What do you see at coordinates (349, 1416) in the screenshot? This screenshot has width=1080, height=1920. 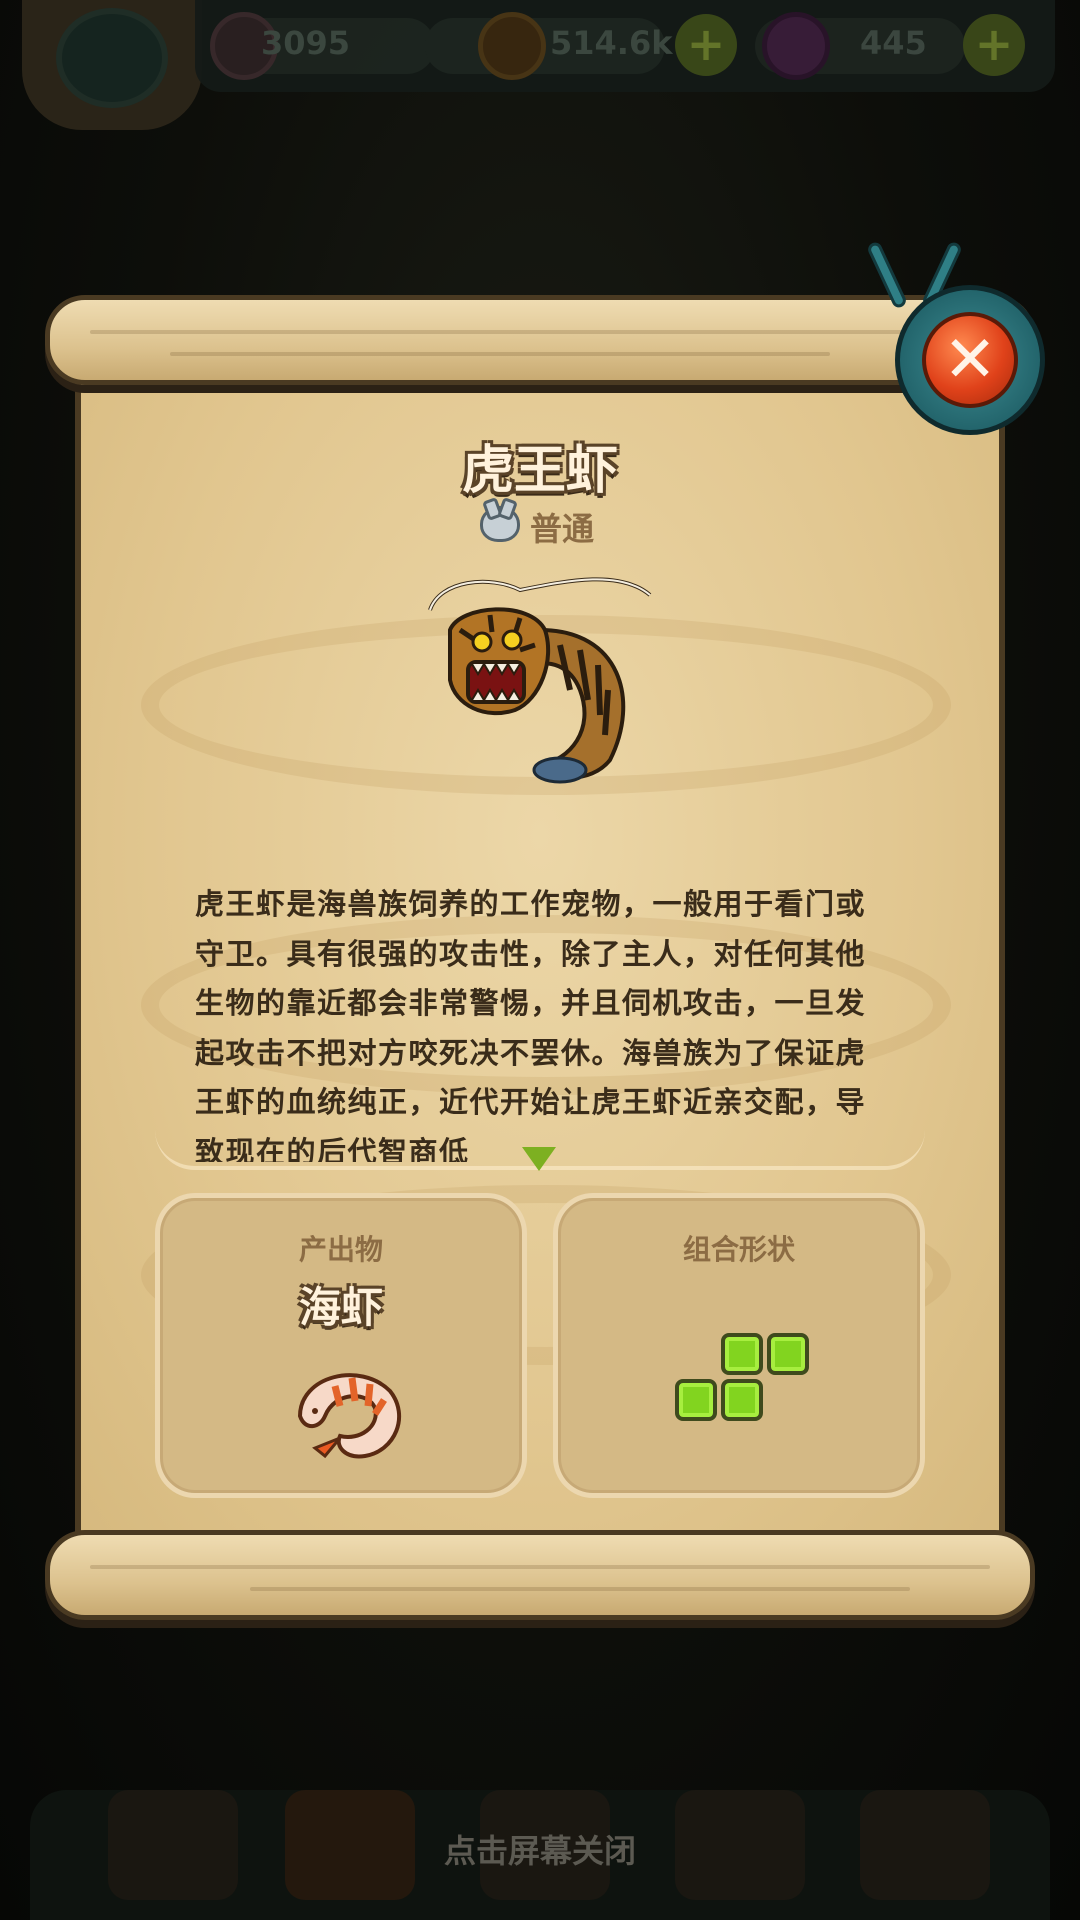 I see `sea-shrimp-icon` at bounding box center [349, 1416].